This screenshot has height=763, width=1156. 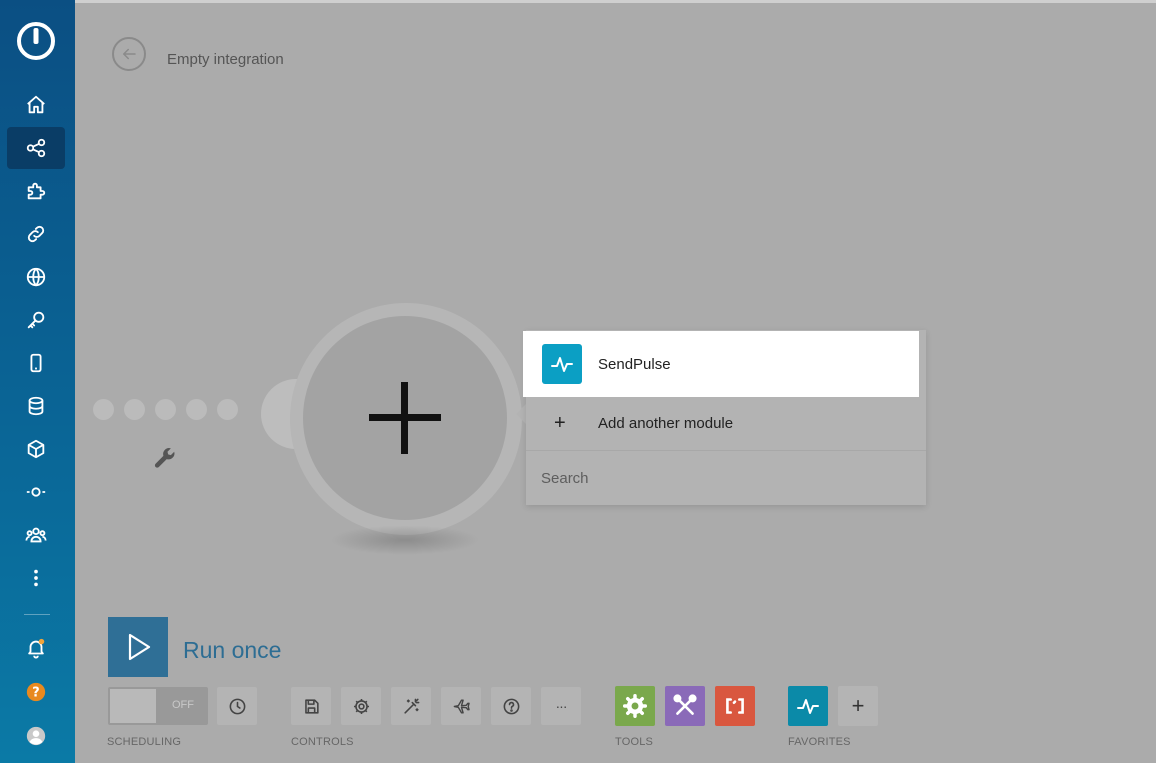 I want to click on favorite-sendpulse-button, so click(x=808, y=706).